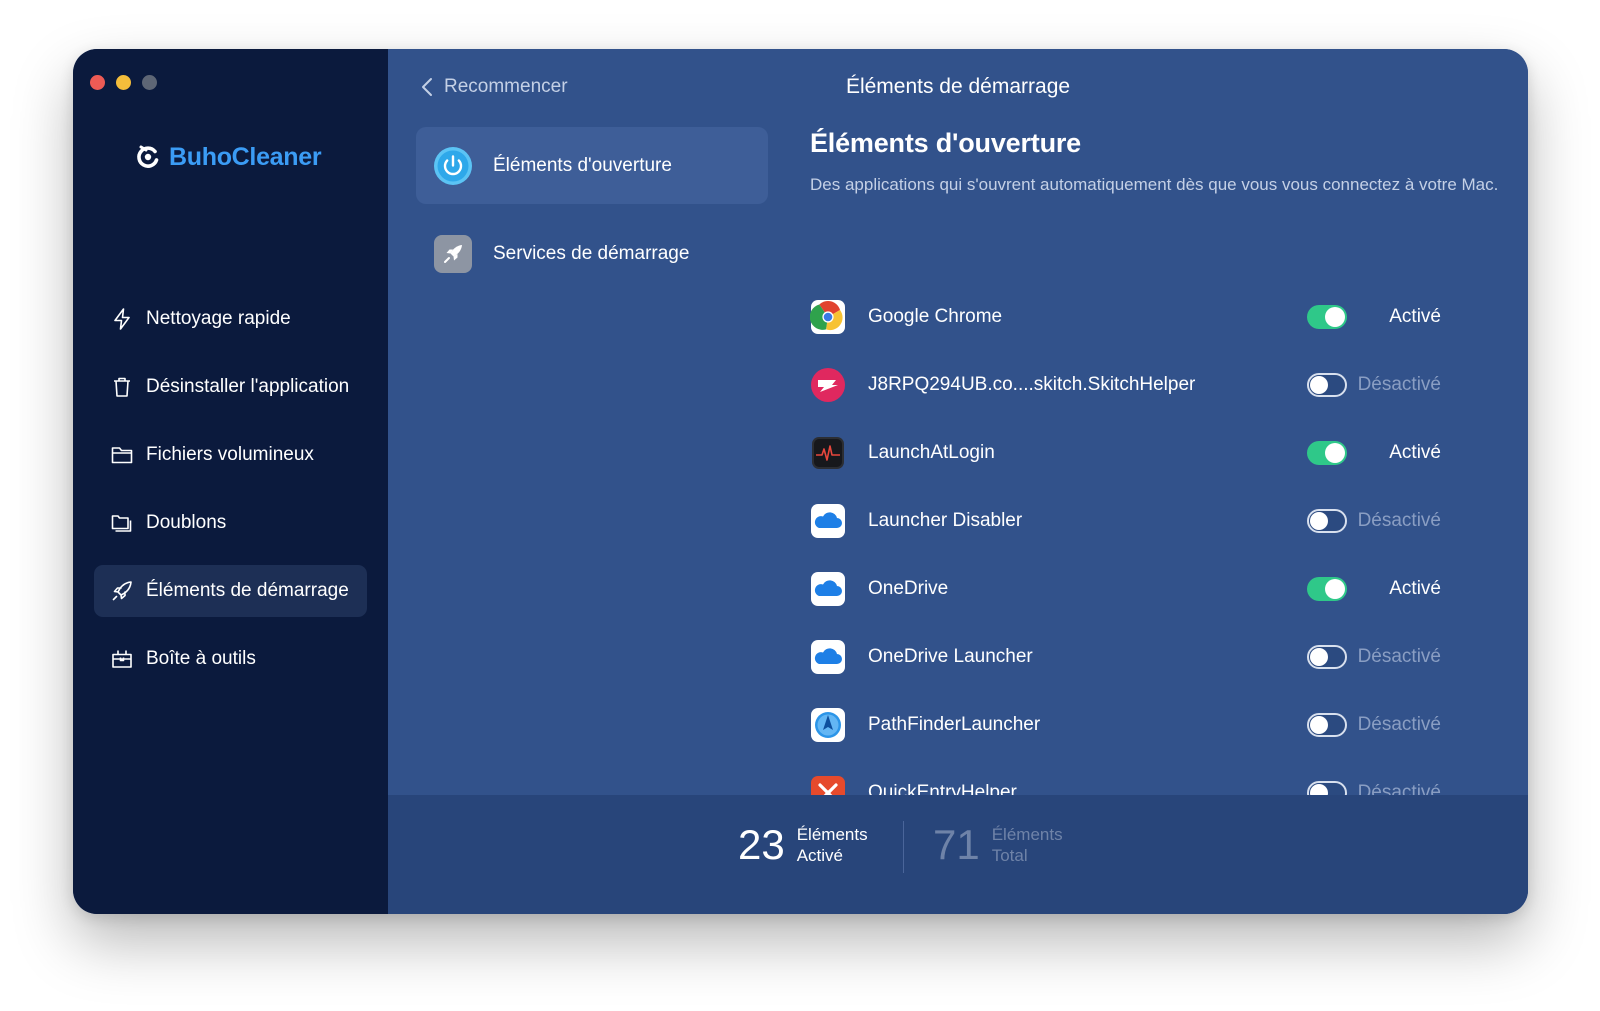  I want to click on skitch-icon, so click(828, 385).